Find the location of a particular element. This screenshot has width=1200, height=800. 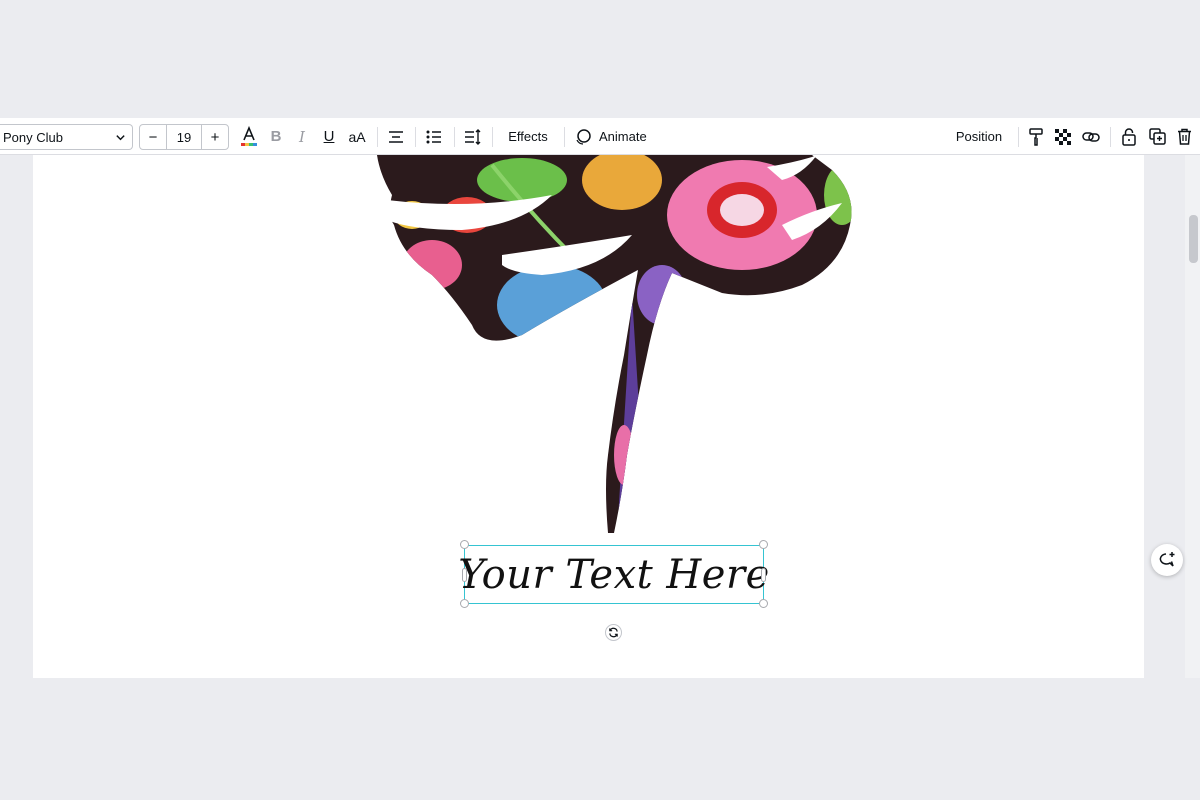

font-family-value: Pony Club is located at coordinates (33, 137).